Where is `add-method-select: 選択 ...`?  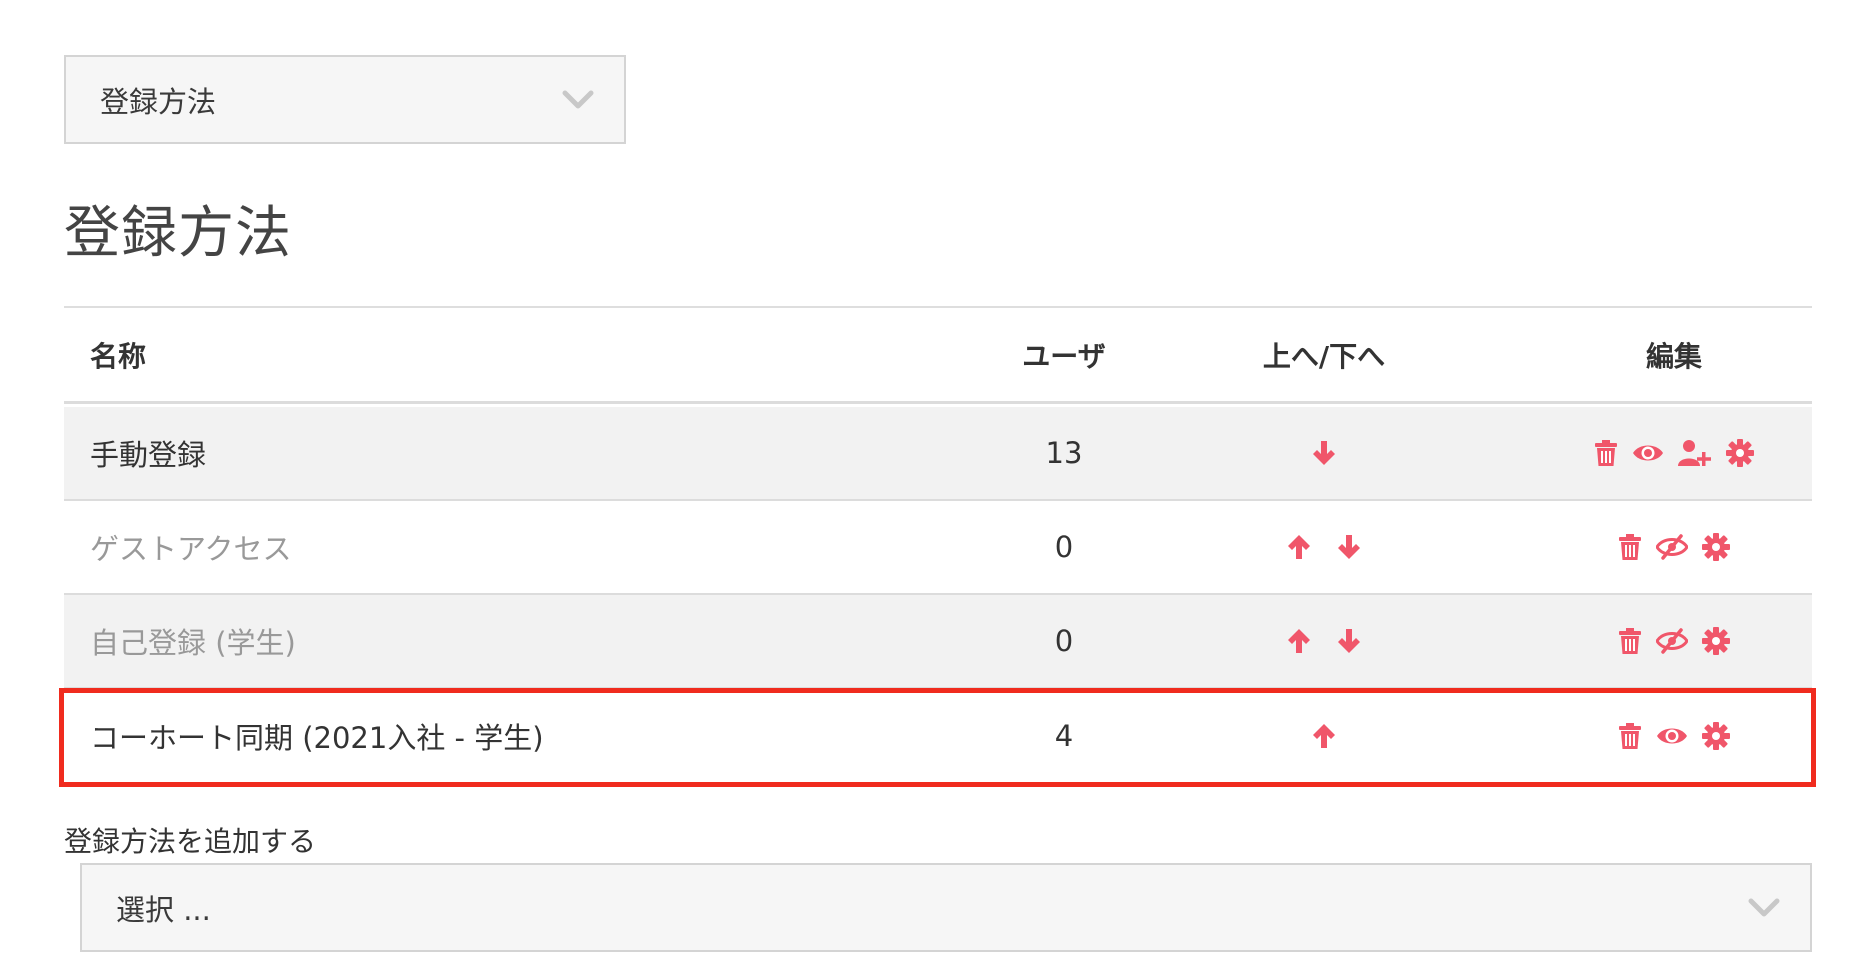 add-method-select: 選択 ... is located at coordinates (946, 907).